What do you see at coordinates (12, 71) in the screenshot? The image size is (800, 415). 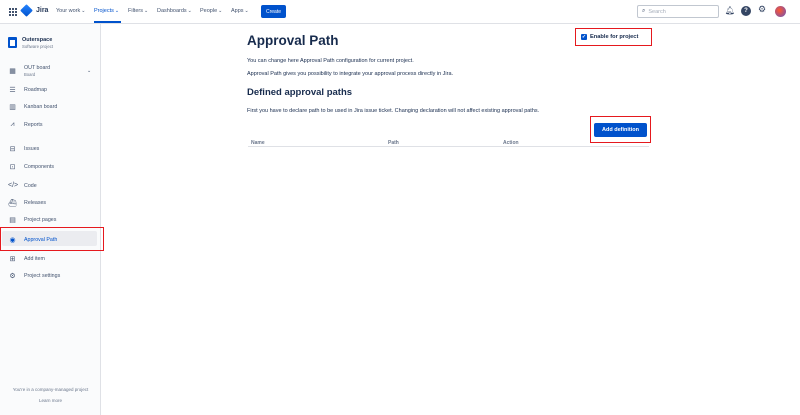 I see `board-icon: ▦` at bounding box center [12, 71].